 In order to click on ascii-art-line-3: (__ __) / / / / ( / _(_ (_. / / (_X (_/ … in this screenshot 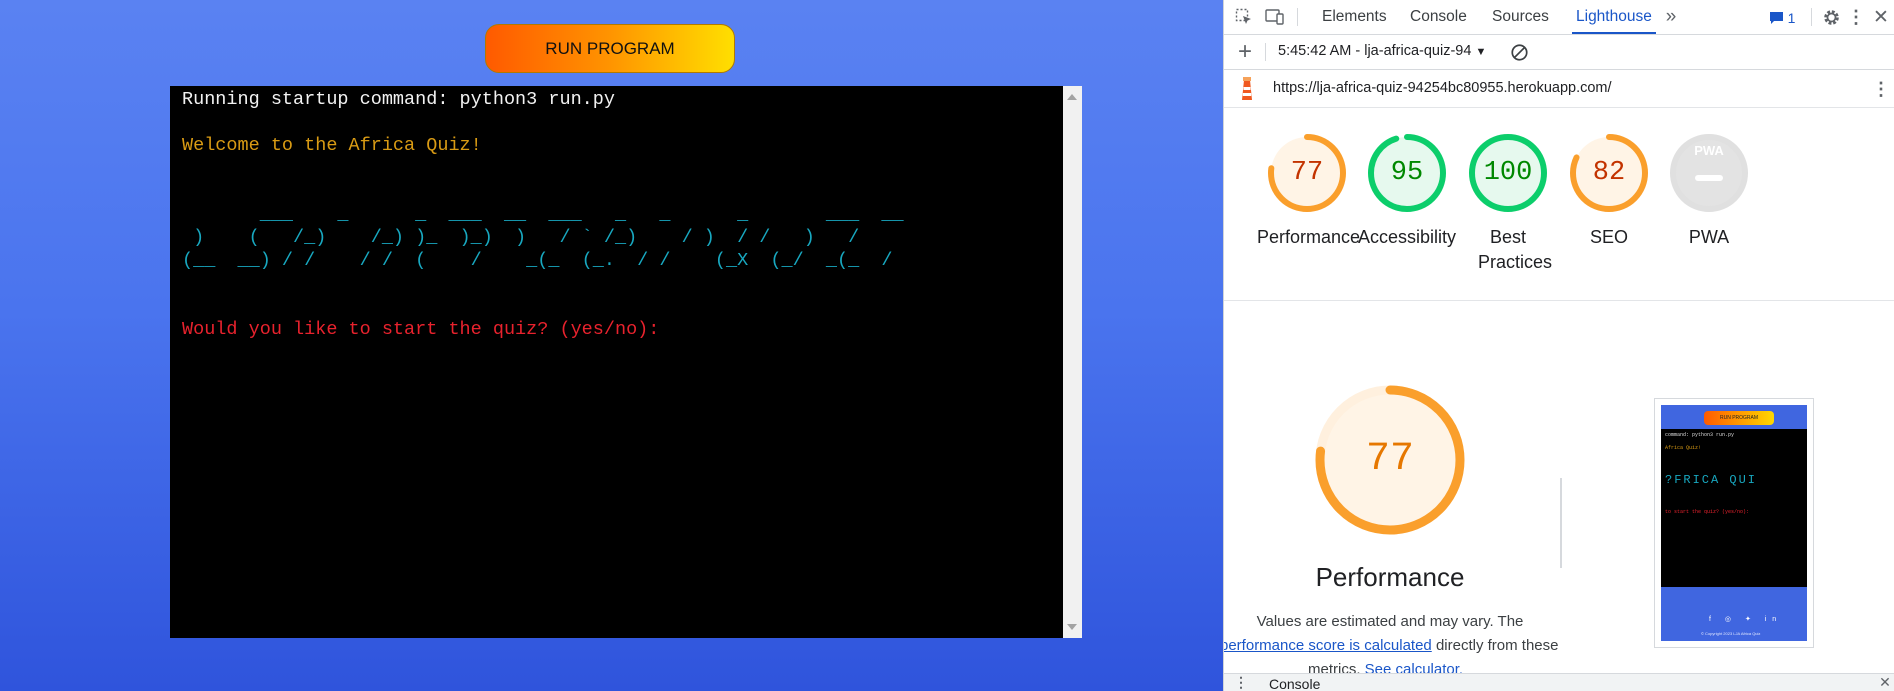, I will do `click(537, 260)`.